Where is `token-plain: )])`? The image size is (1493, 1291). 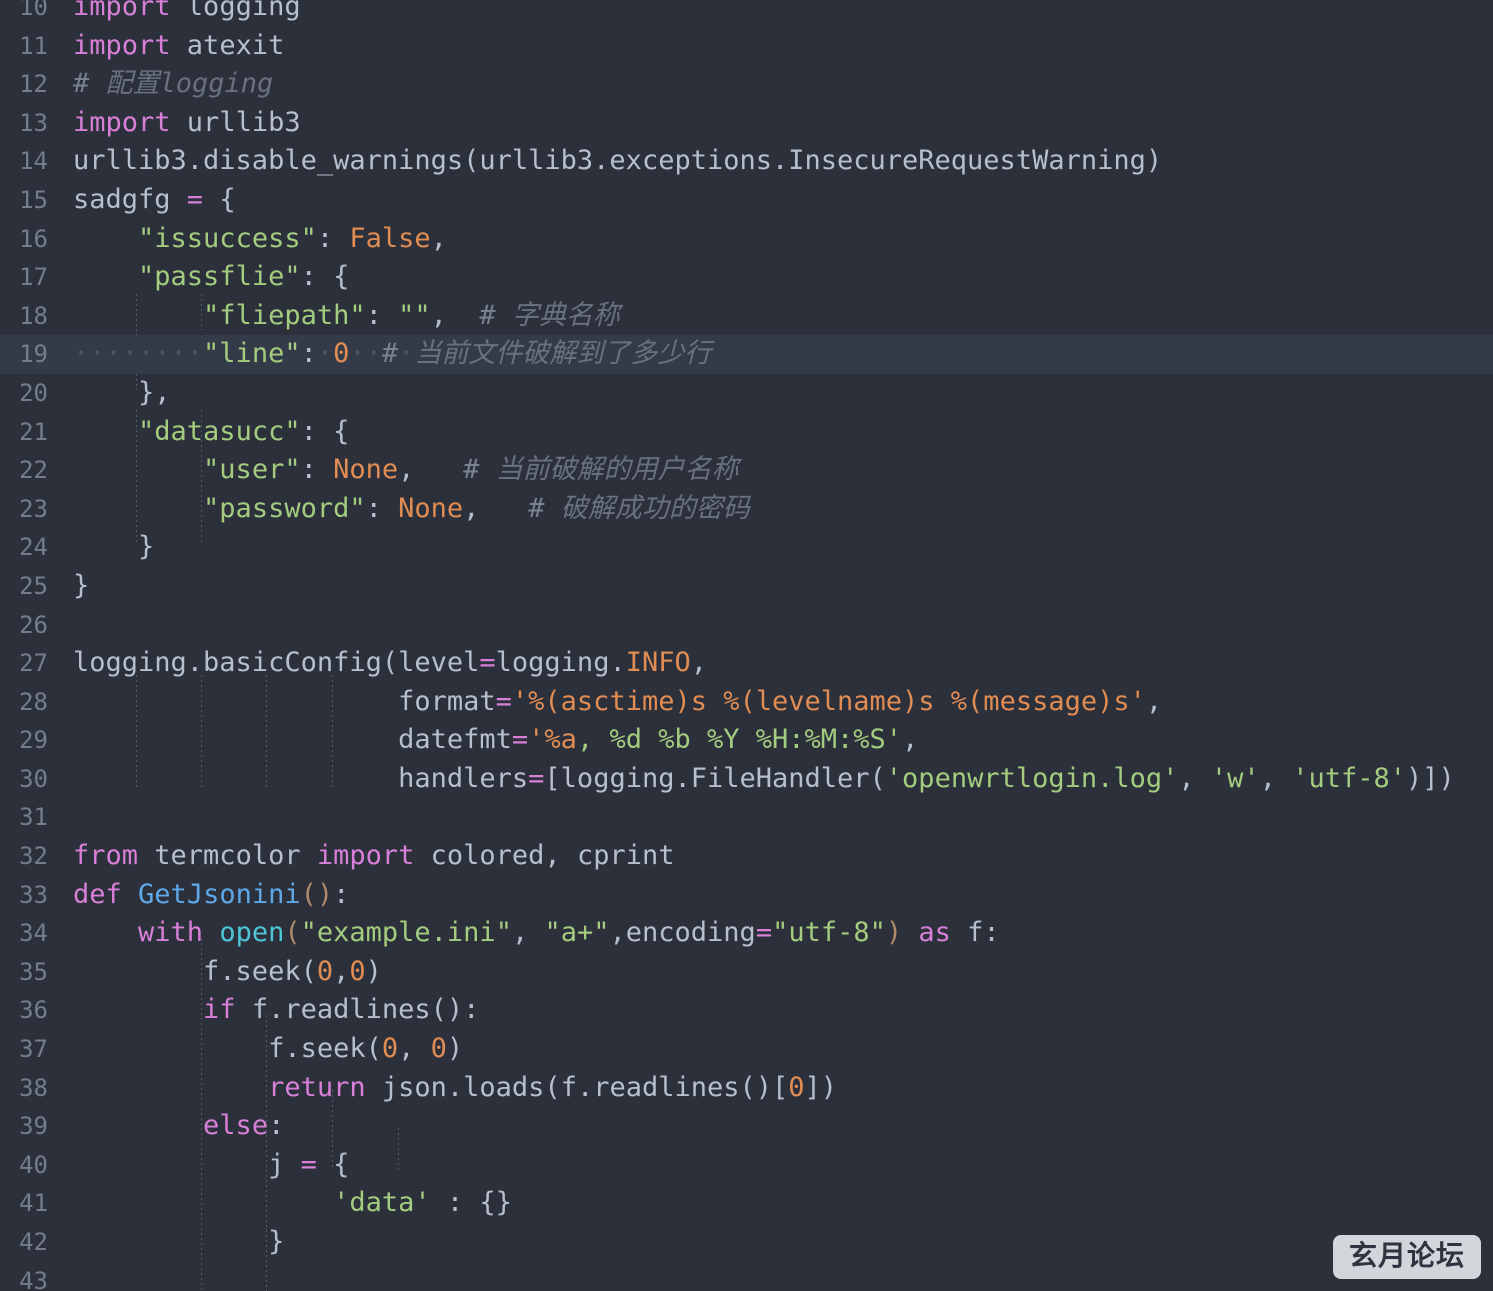
token-plain: )]) is located at coordinates (1430, 778).